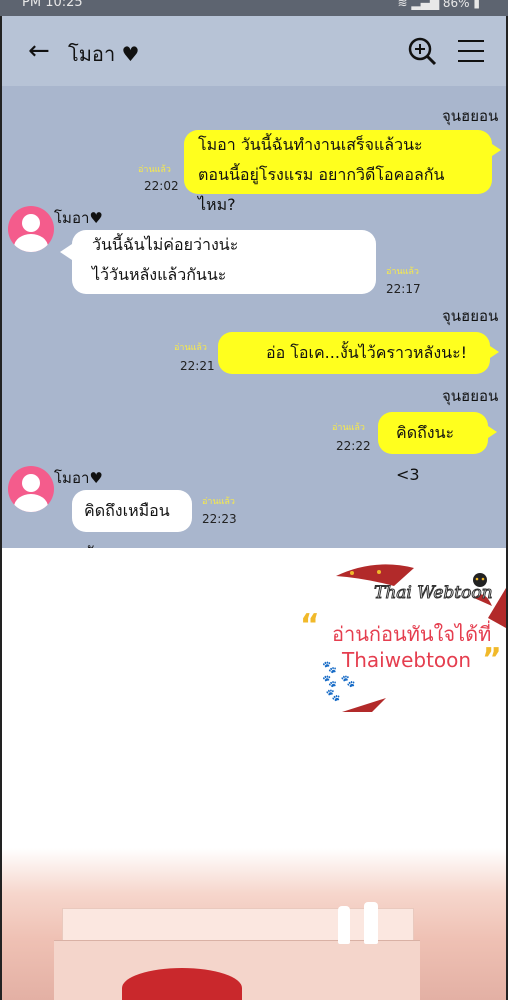  I want to click on chat-title: โมอา ♥, so click(104, 54).